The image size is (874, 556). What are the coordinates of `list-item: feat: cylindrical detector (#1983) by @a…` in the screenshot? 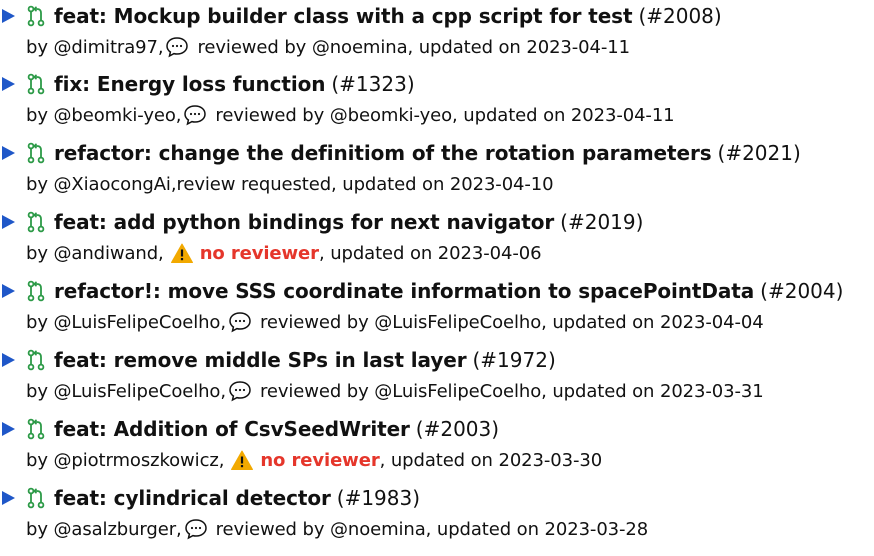 It's located at (437, 515).